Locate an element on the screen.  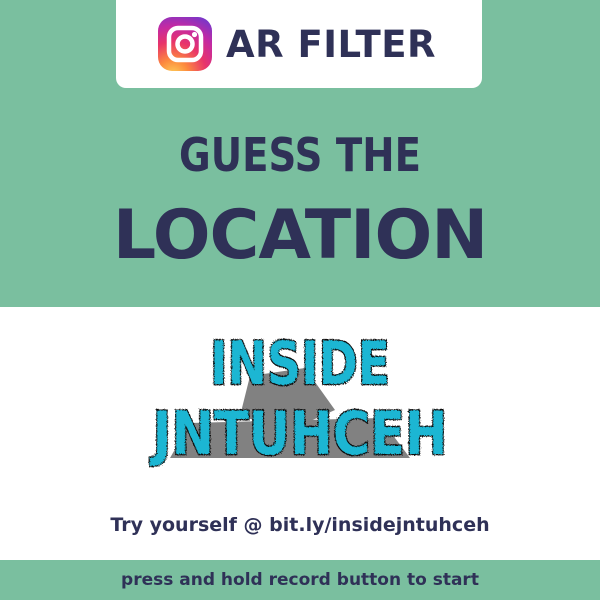
instruction-text: press and hold record button to start is located at coordinates (300, 580).